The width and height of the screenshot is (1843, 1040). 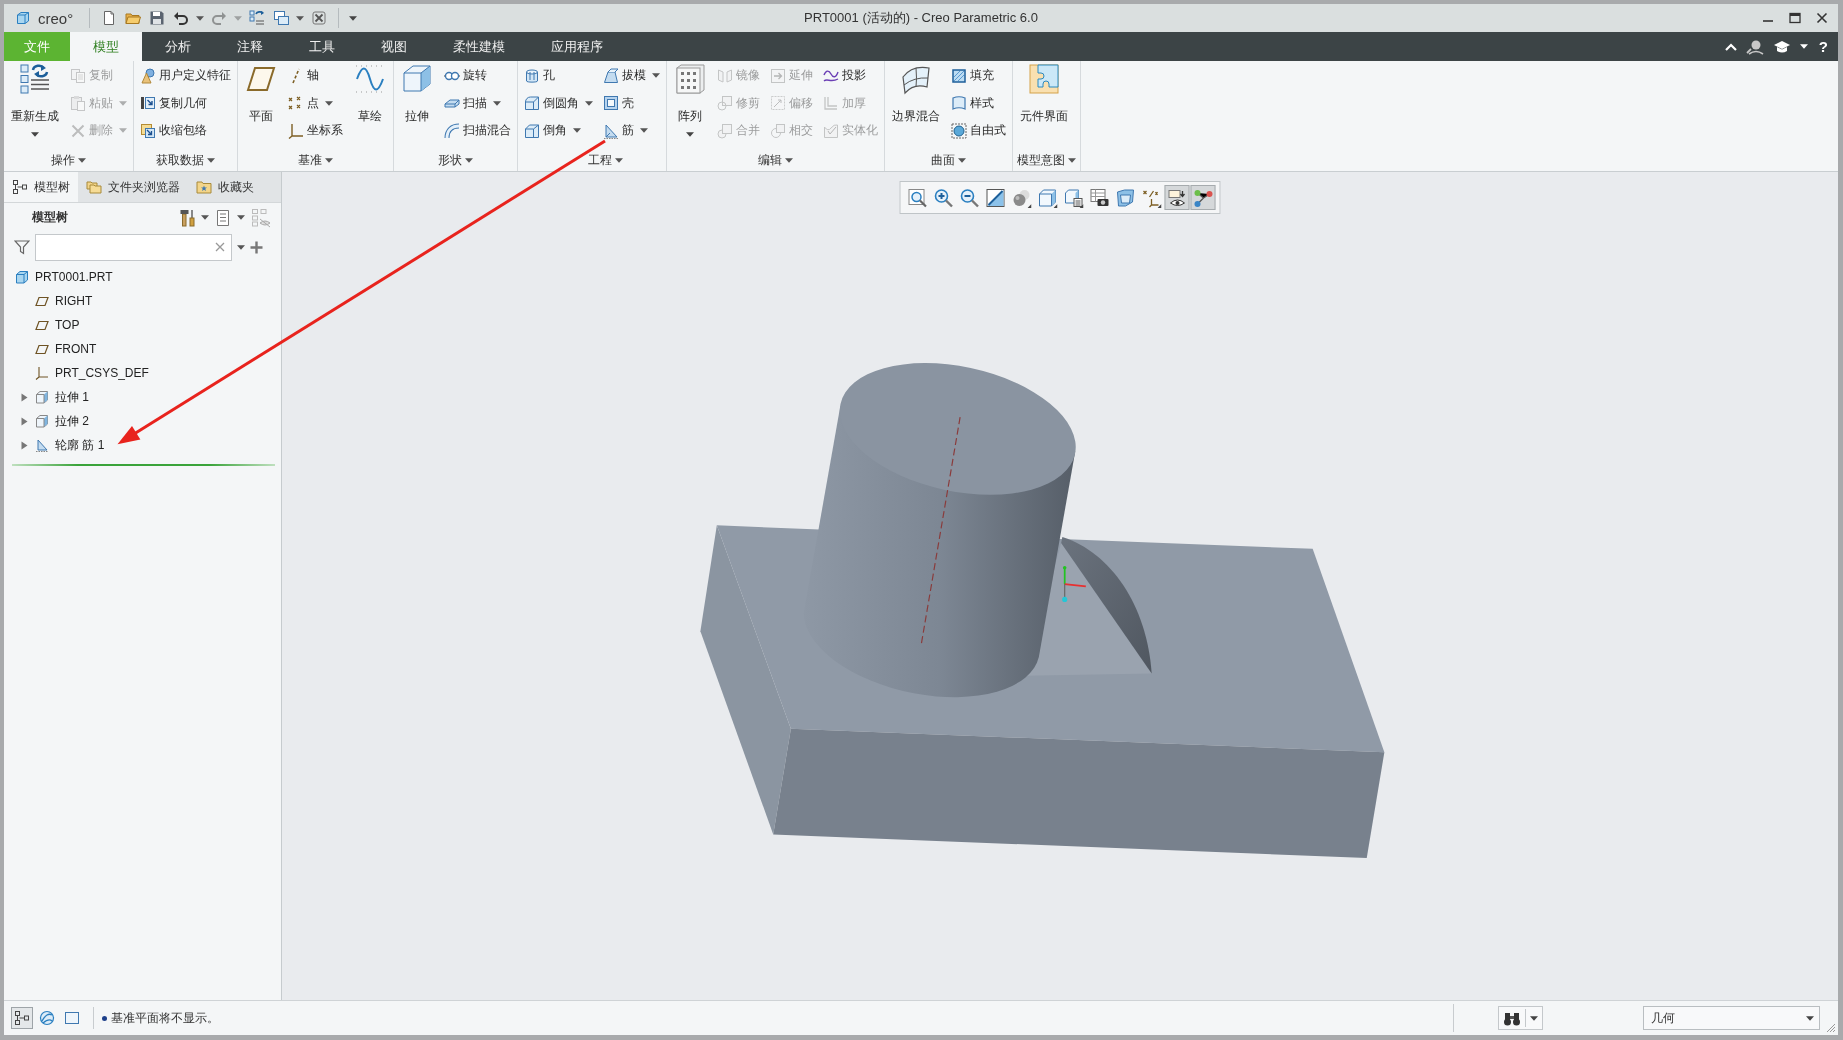 What do you see at coordinates (631, 76) in the screenshot?
I see `ribbon-button: 拔模` at bounding box center [631, 76].